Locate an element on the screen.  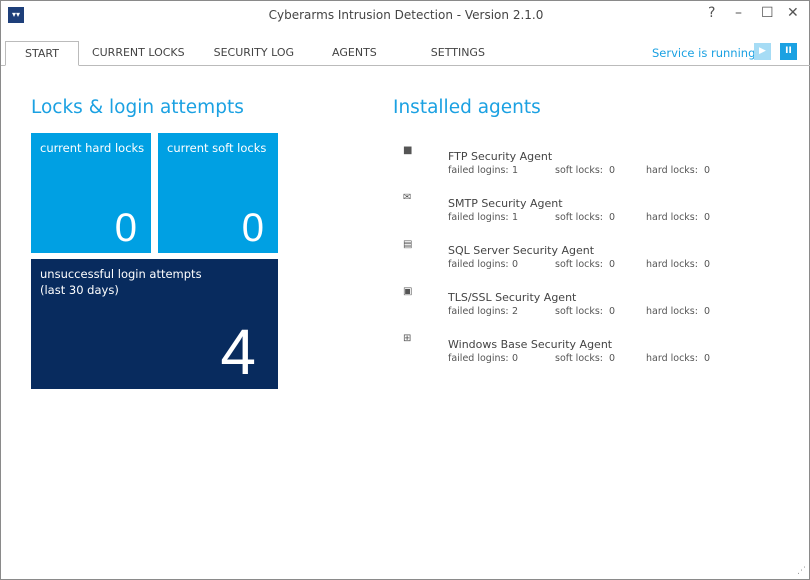
service-status: Service is running is located at coordinates (704, 53).